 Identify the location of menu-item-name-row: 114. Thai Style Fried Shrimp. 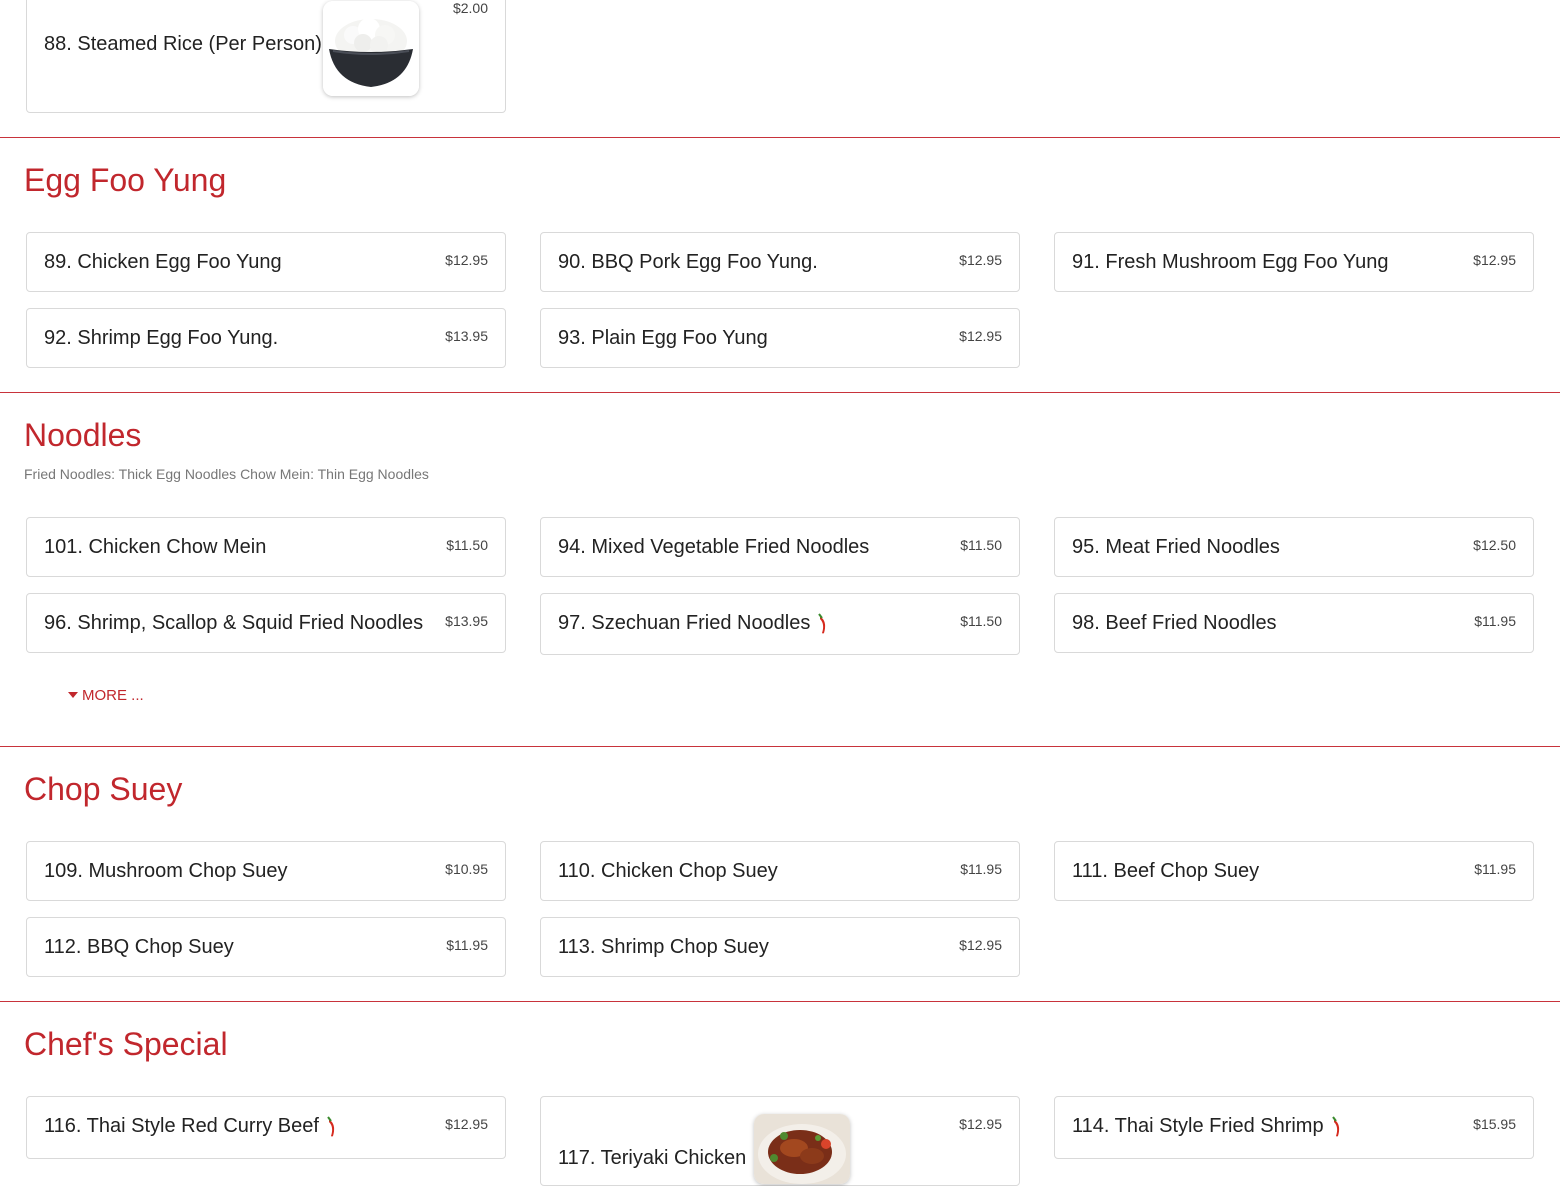
(1207, 1126).